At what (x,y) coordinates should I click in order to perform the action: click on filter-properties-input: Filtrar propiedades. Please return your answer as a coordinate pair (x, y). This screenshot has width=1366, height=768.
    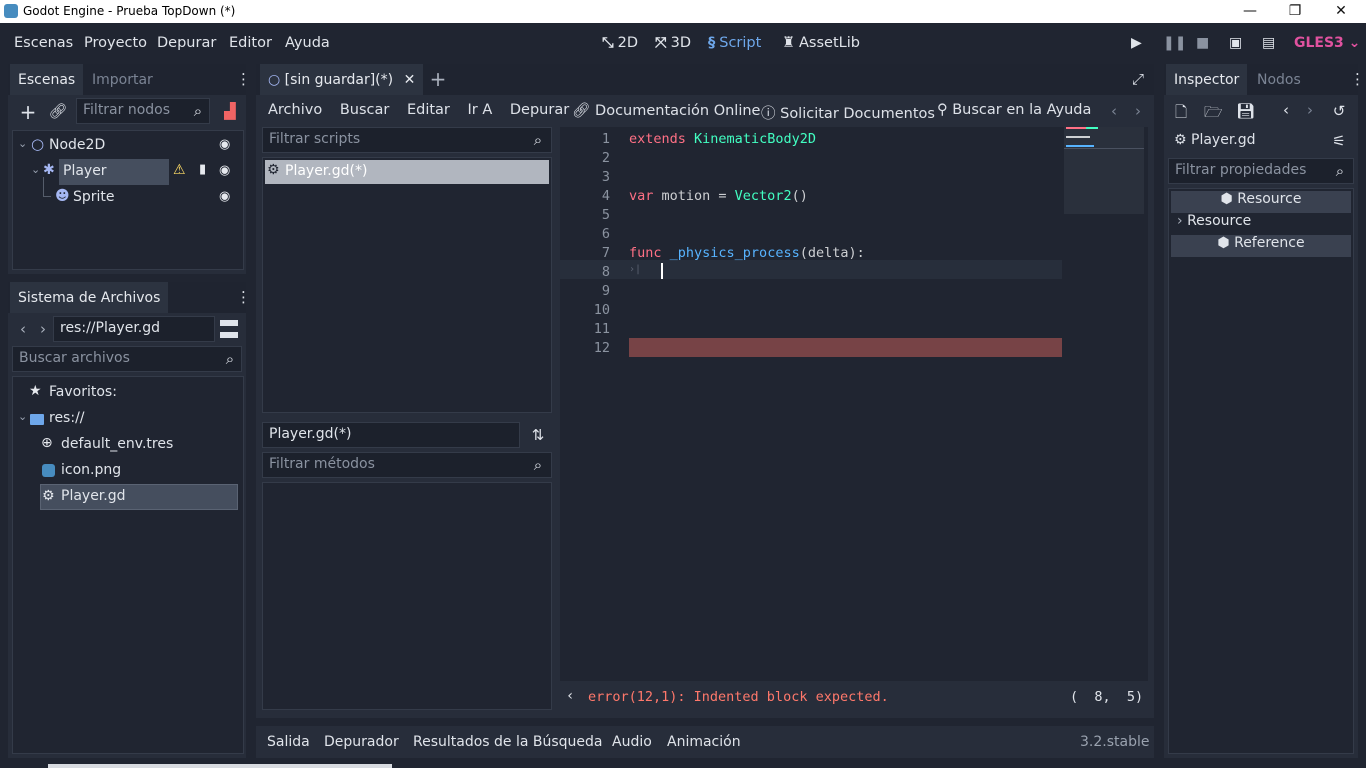
    Looking at the image, I should click on (1261, 171).